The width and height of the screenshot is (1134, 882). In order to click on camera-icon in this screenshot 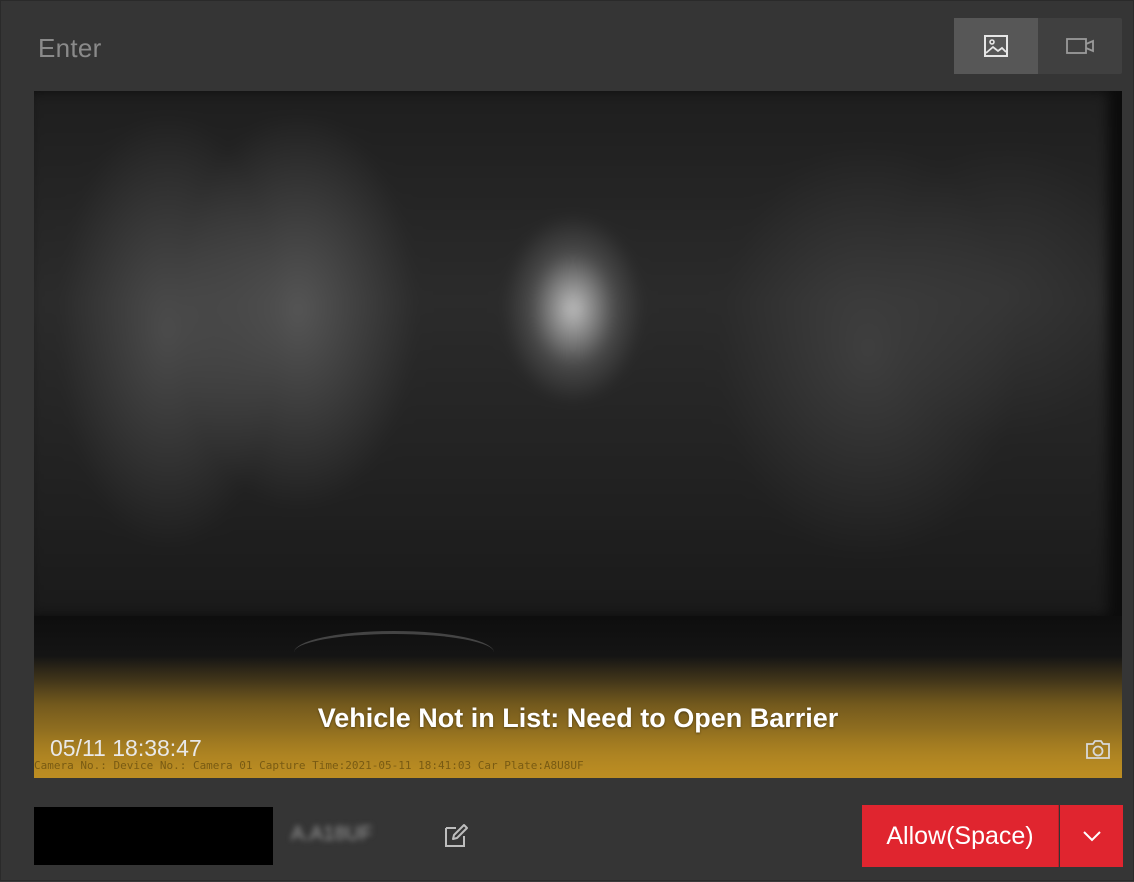, I will do `click(1098, 749)`.